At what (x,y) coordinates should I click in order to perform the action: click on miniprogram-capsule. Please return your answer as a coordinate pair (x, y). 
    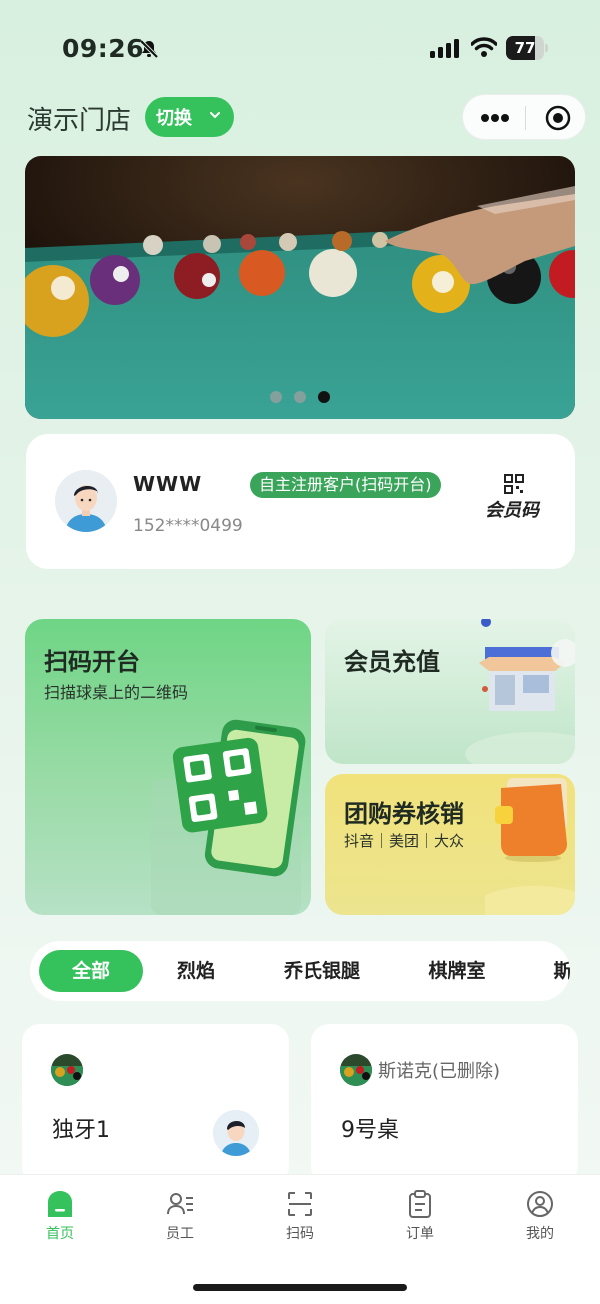
    Looking at the image, I should click on (524, 117).